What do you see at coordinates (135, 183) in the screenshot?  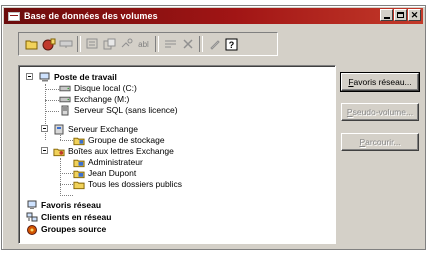 I see `tree-node-label: Tous les dossiers publics` at bounding box center [135, 183].